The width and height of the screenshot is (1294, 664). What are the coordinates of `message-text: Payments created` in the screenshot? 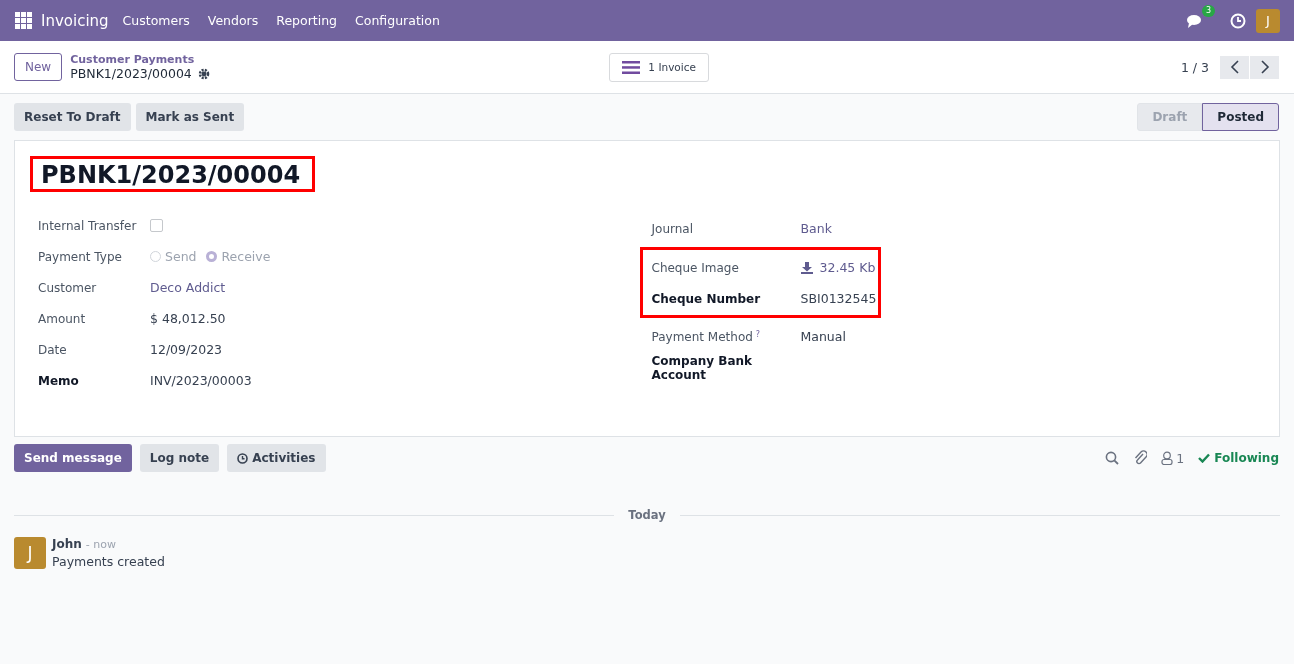 It's located at (108, 561).